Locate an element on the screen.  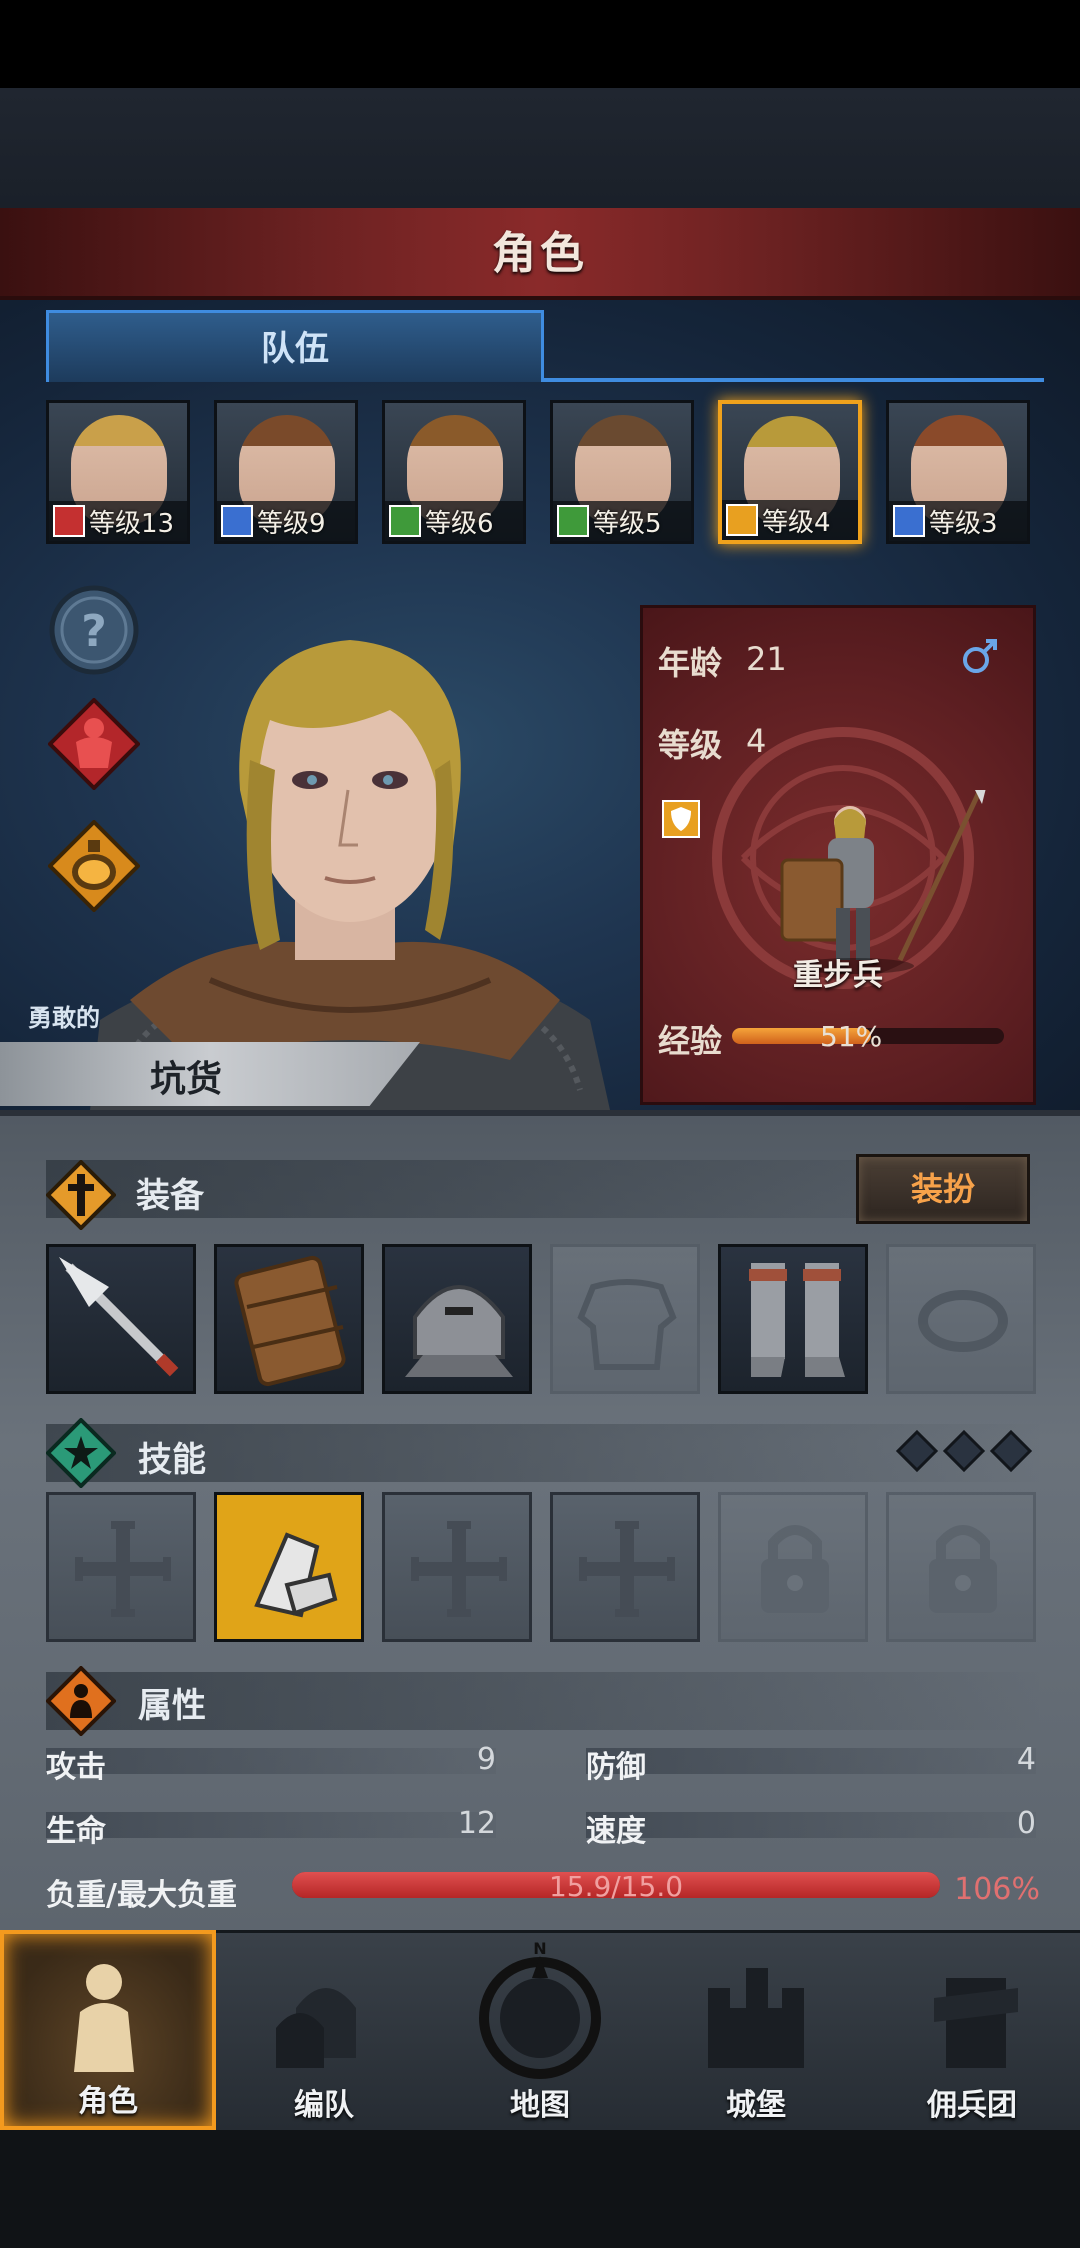
nav-item: 城堡 is located at coordinates (756, 2030).